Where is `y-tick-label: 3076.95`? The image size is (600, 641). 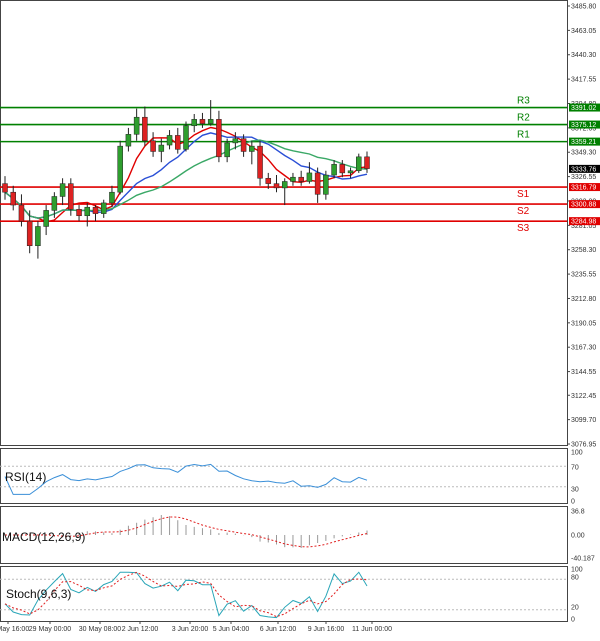
y-tick-label: 3076.95 is located at coordinates (583, 445).